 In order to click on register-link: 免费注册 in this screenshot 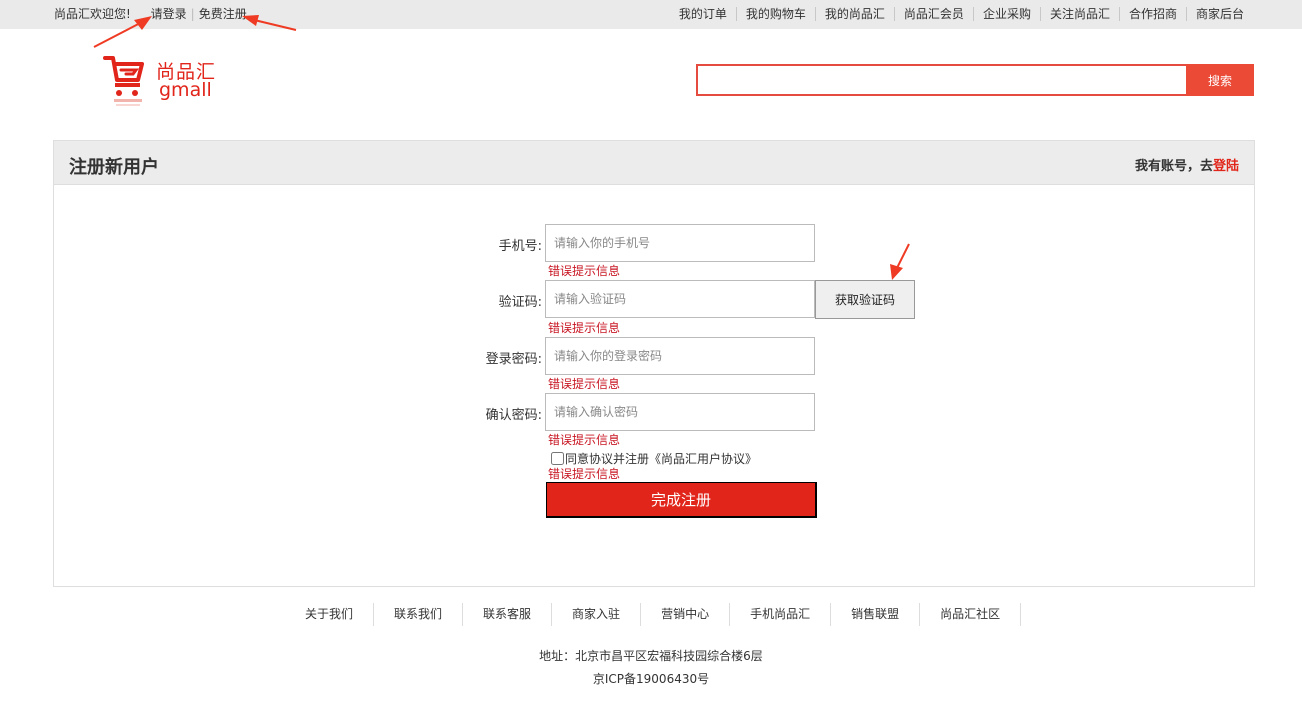, I will do `click(223, 14)`.